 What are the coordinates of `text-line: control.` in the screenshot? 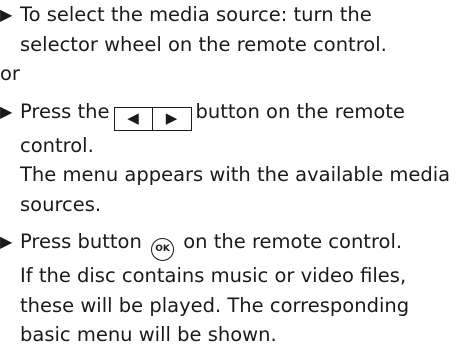 It's located at (57, 145).